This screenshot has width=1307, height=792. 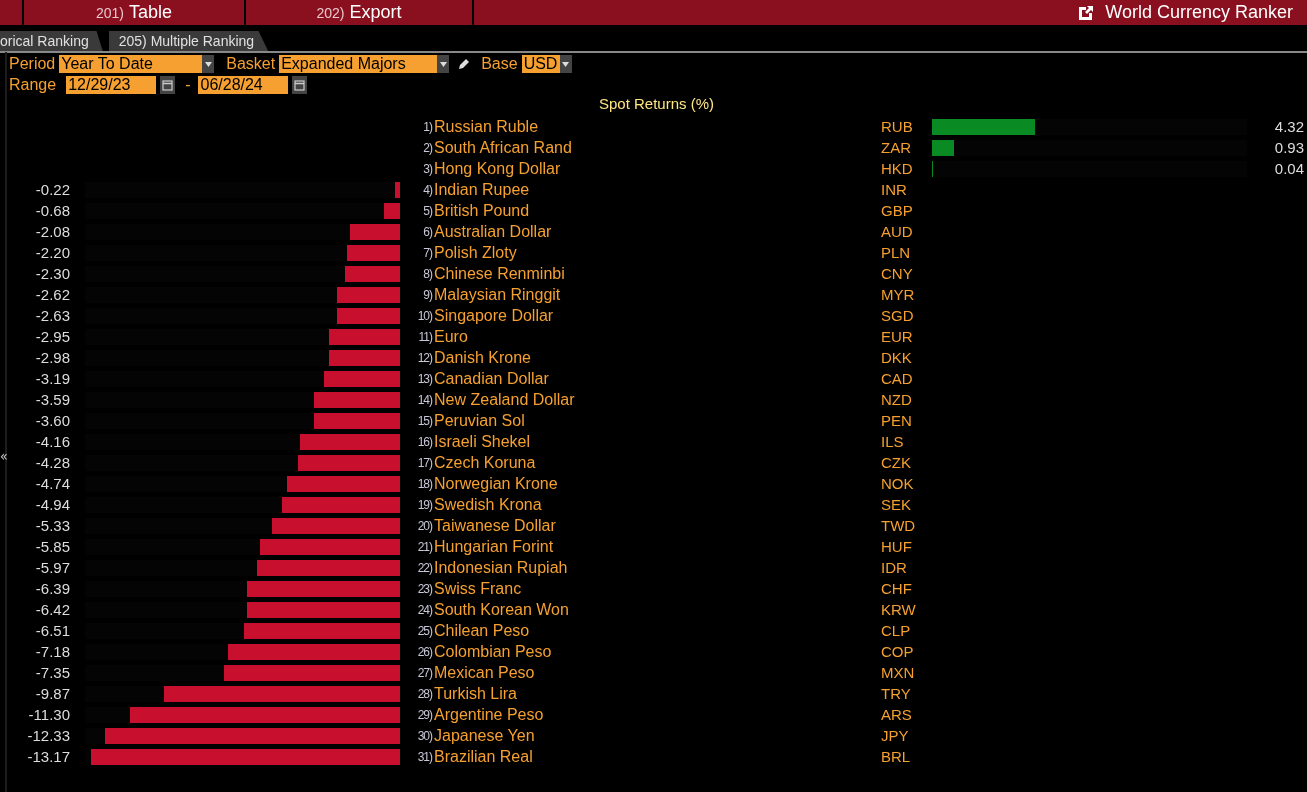 I want to click on currency-name: Czech Koruna, so click(x=657, y=462).